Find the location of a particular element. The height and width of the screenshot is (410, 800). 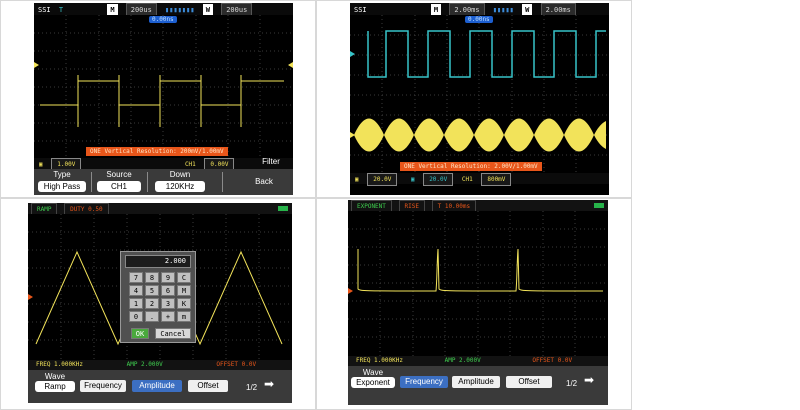

trigger-level-marker-icon is located at coordinates (290, 65).